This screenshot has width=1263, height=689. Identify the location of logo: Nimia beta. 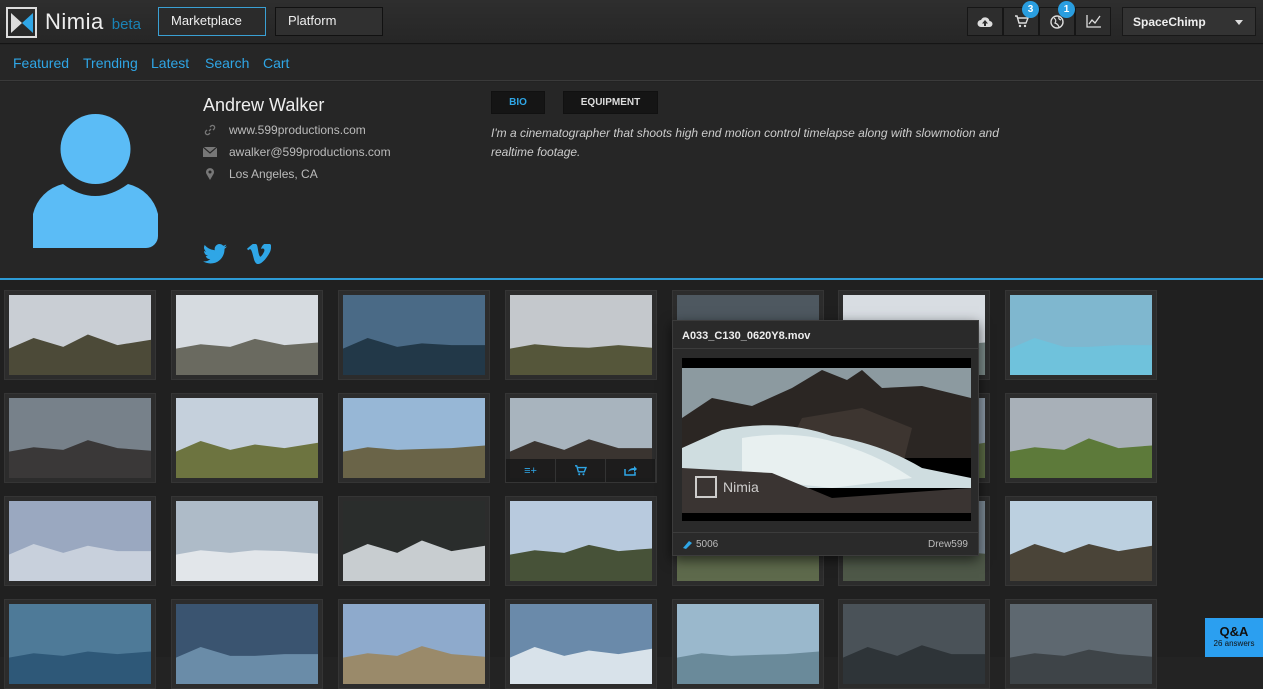
(73, 22).